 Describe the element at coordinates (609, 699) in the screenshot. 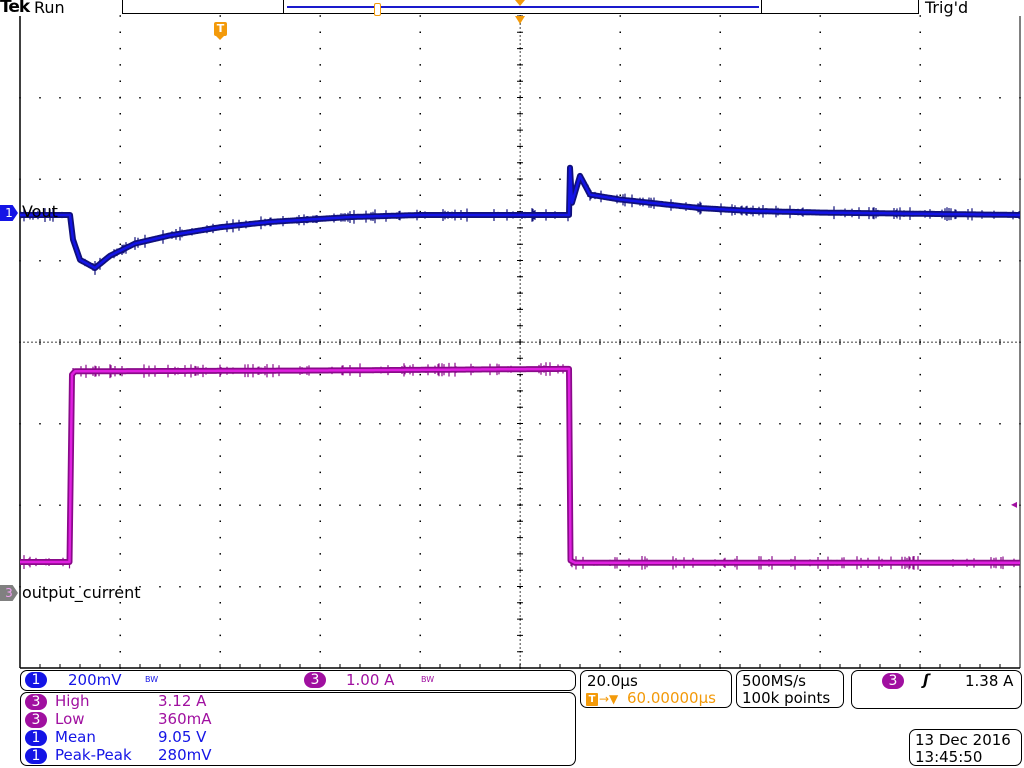

I see `position-arrow-icon: →▼` at that location.